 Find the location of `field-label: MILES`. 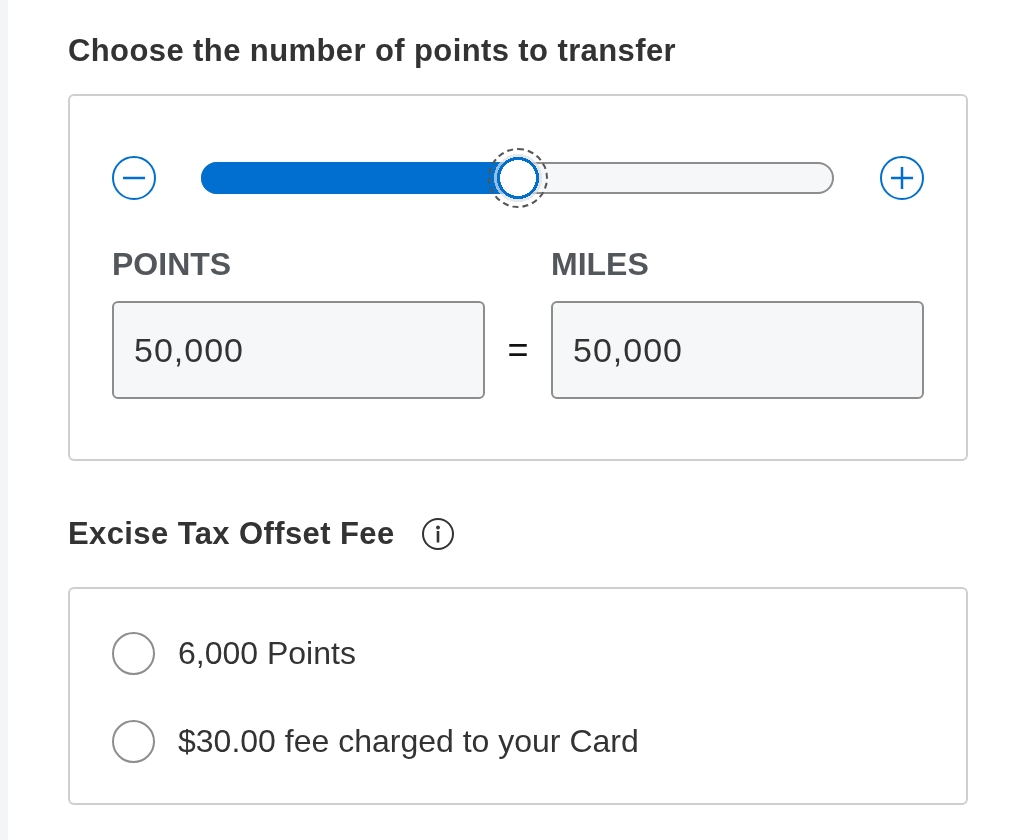

field-label: MILES is located at coordinates (600, 264).